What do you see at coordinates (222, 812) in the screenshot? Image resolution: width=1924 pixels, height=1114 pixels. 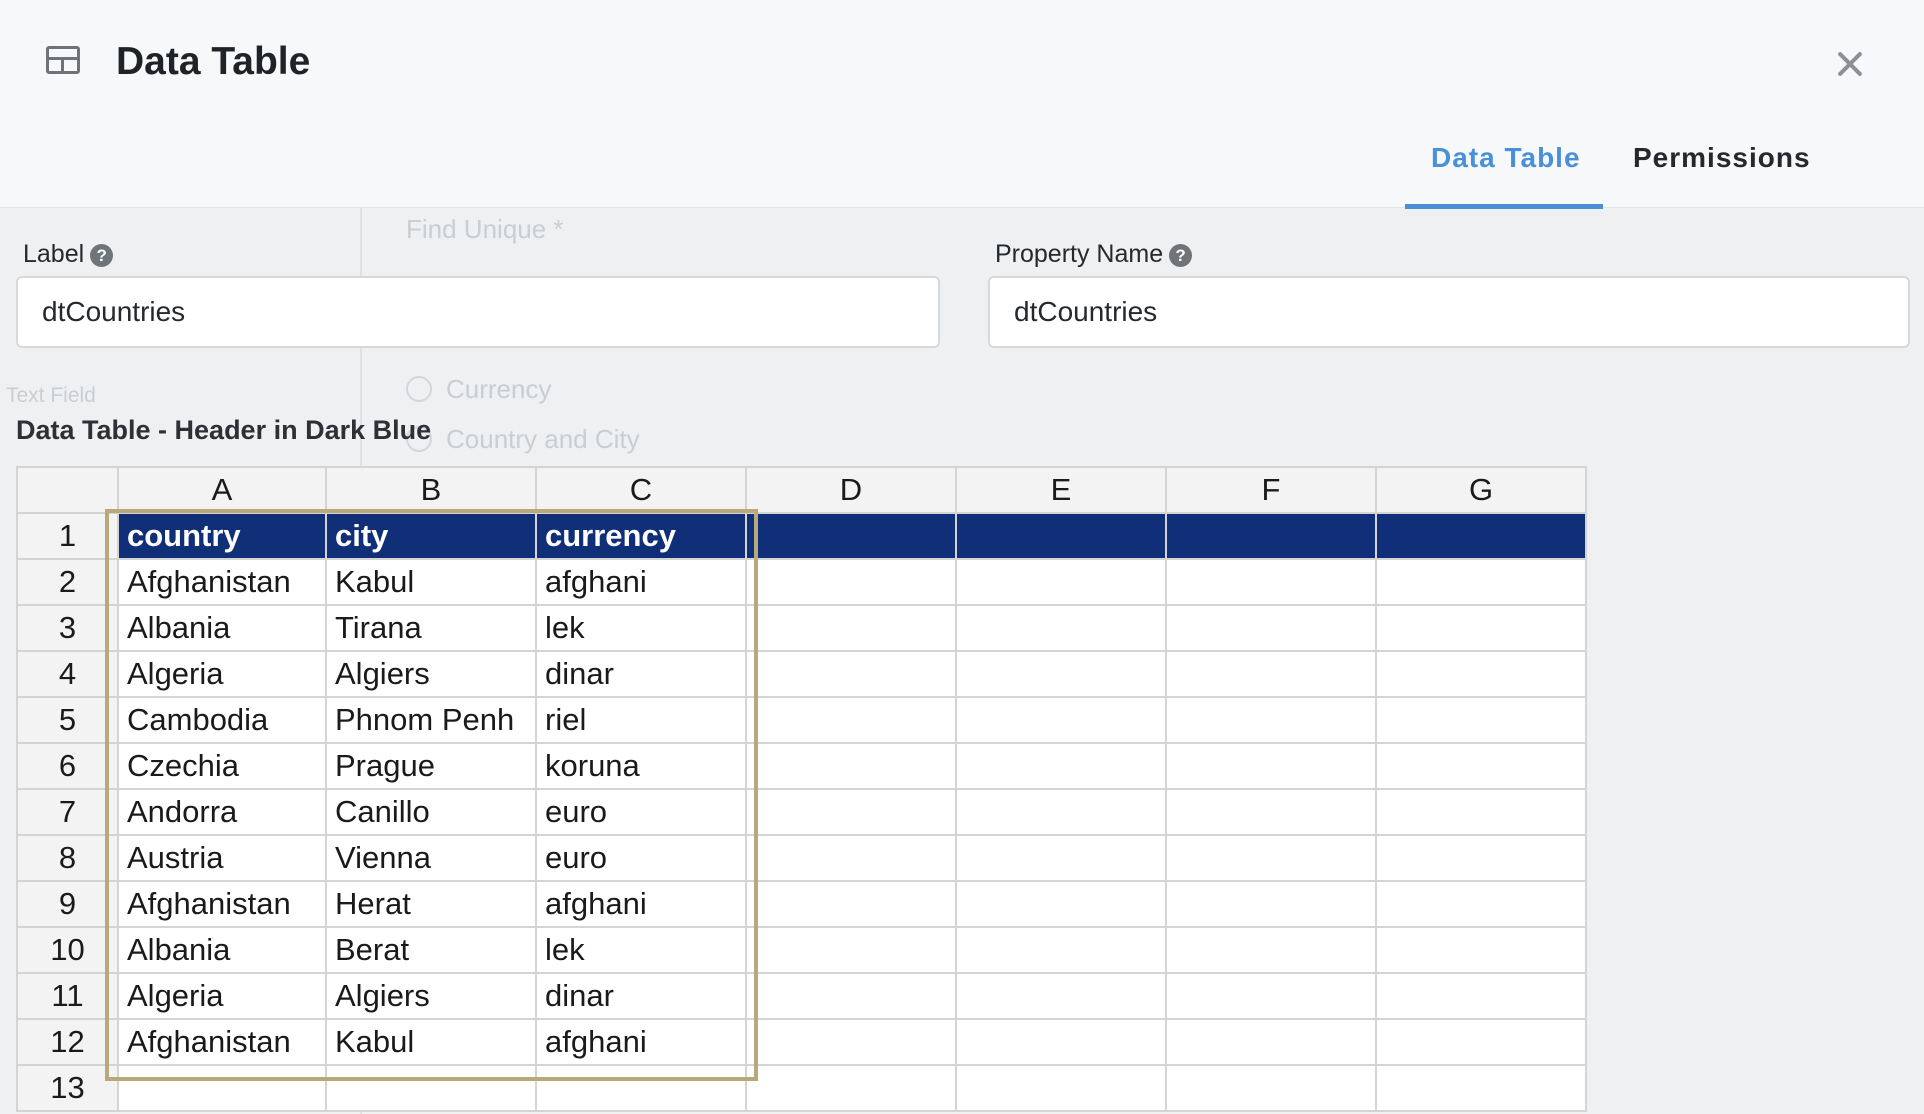 I see `table-cell: Andorra` at bounding box center [222, 812].